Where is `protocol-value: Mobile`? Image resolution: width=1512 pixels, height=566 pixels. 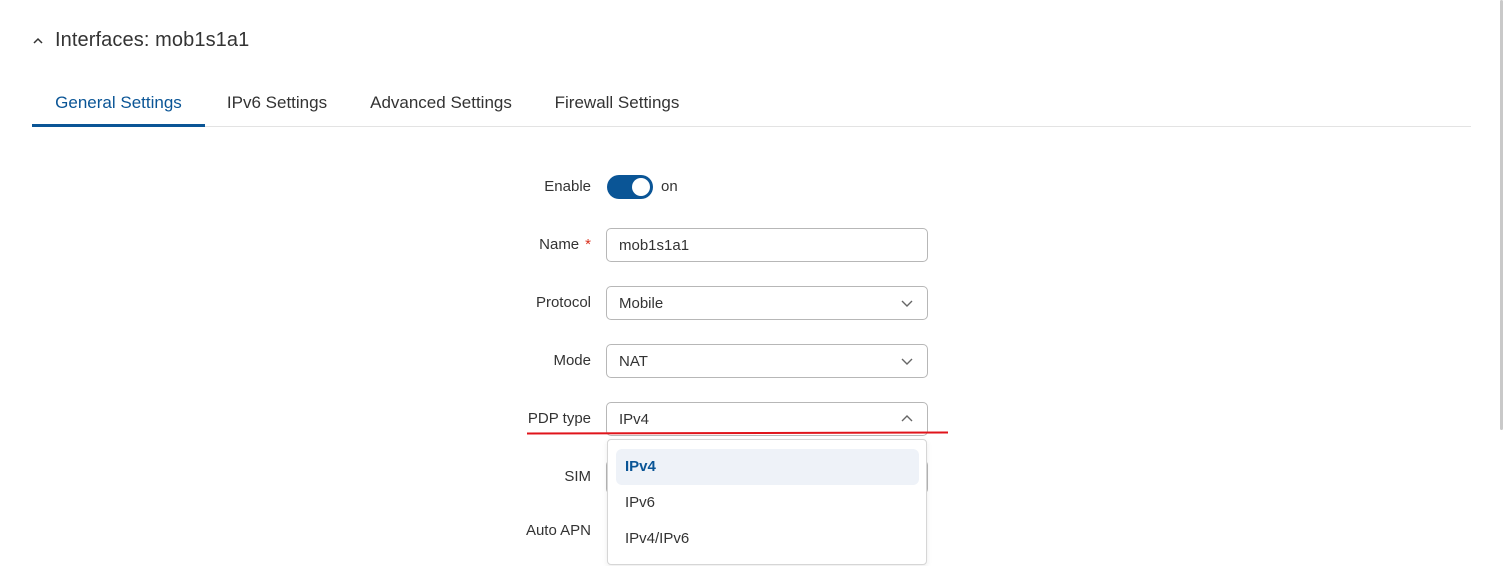 protocol-value: Mobile is located at coordinates (641, 303).